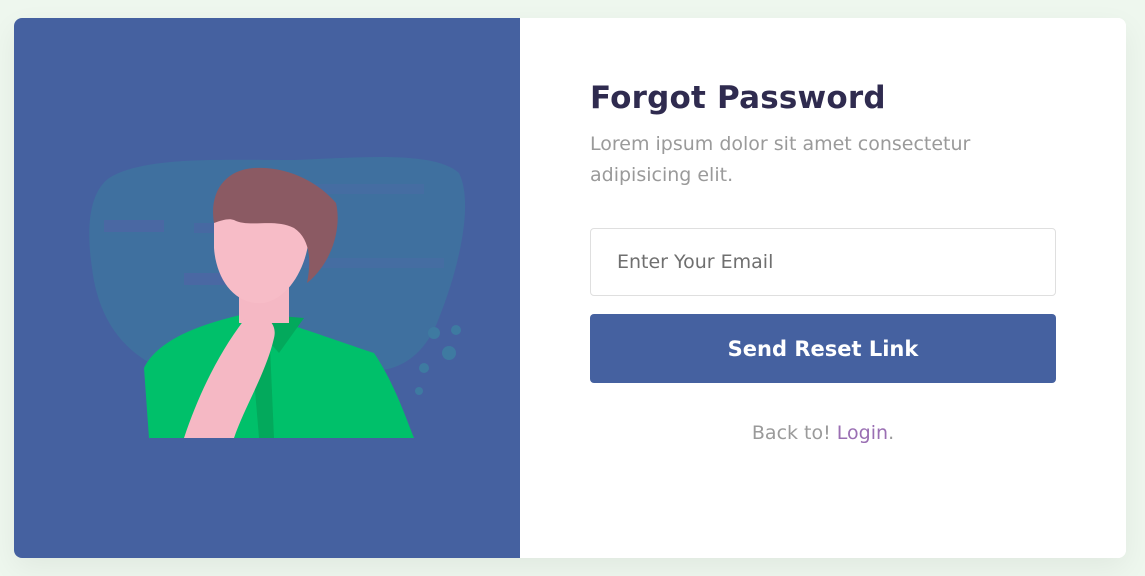  What do you see at coordinates (862, 433) in the screenshot?
I see `login-link: Login` at bounding box center [862, 433].